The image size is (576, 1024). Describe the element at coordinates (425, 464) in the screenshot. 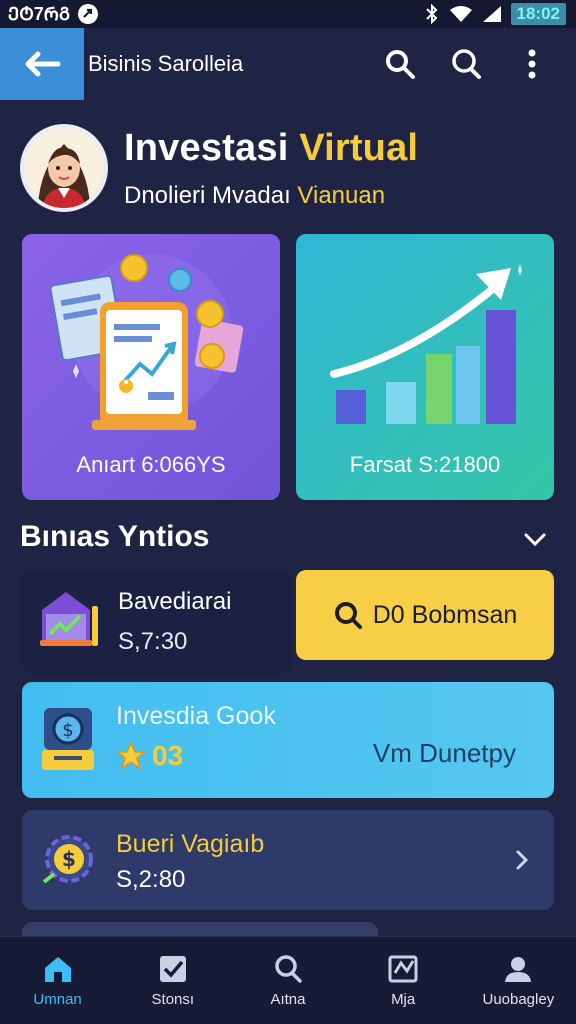

I see `growth-card-caption: Farsat S:21800` at that location.